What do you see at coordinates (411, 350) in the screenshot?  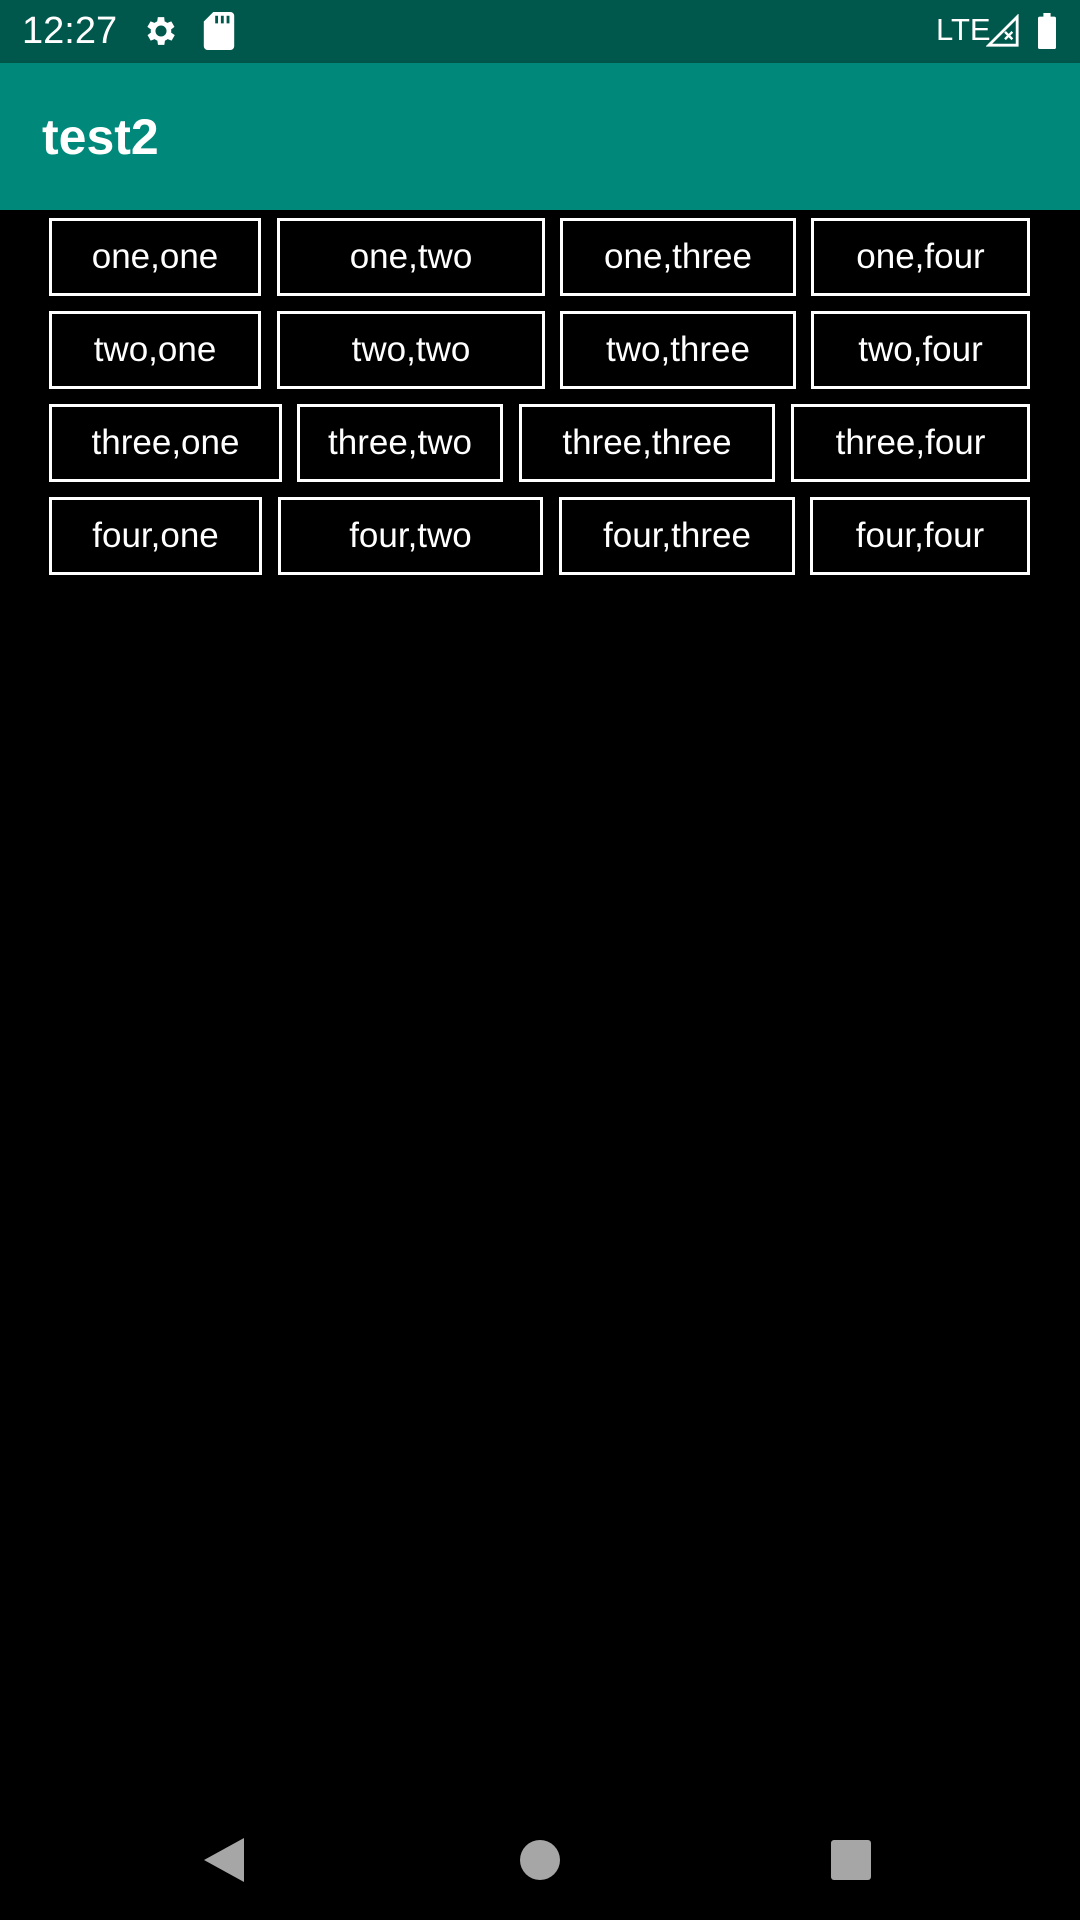 I see `cell-two-two: two,two` at bounding box center [411, 350].